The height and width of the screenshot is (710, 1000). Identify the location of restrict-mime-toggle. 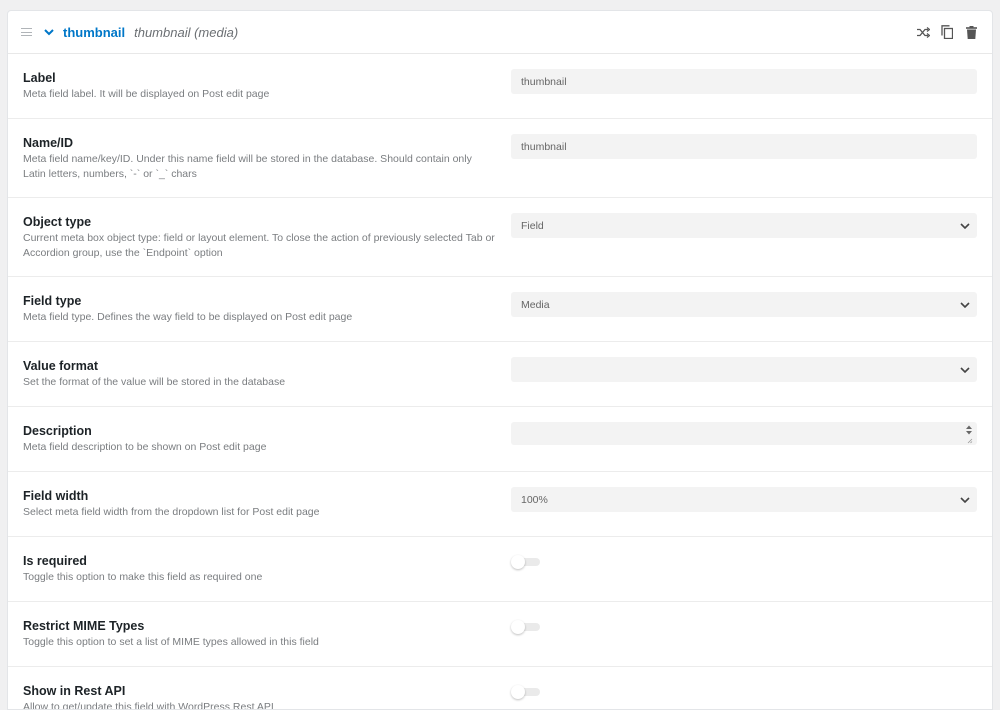
(525, 627).